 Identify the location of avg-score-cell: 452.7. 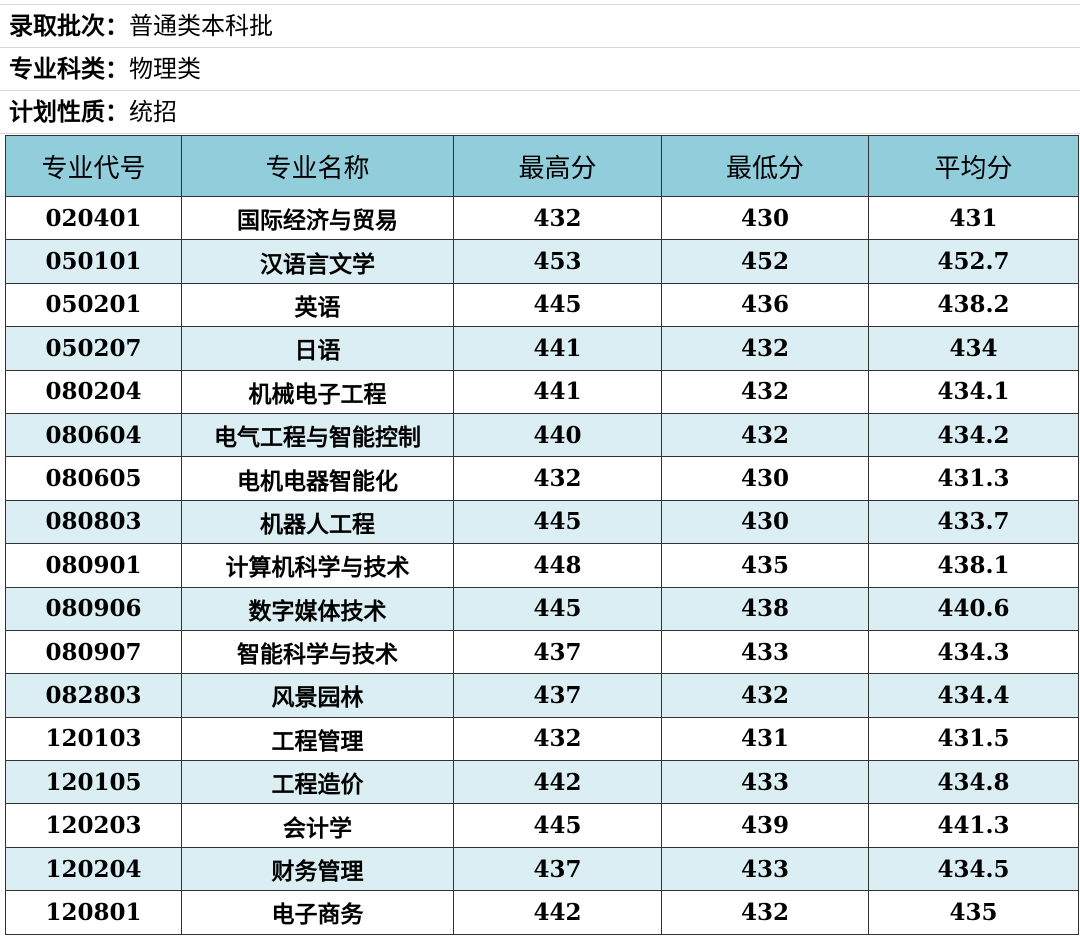
(973, 261).